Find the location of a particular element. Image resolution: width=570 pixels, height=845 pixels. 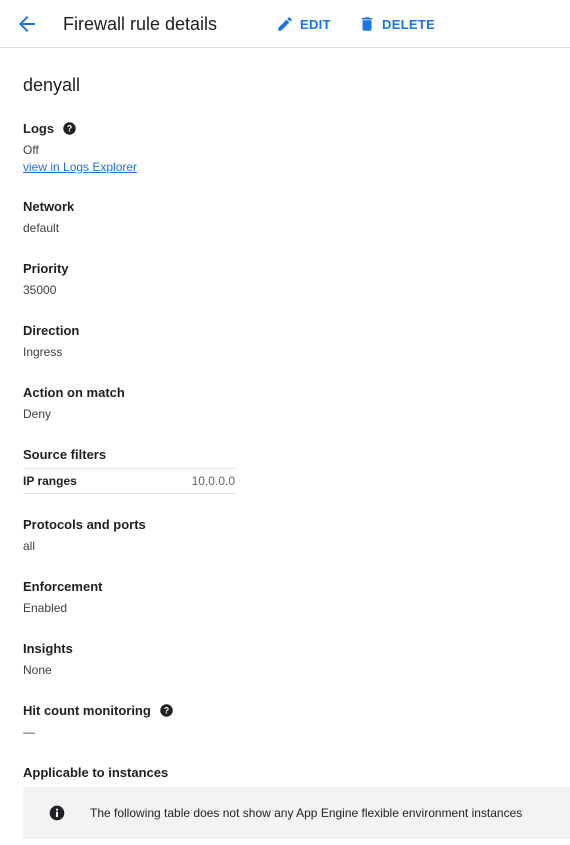

delete-button: DELETE is located at coordinates (396, 24).